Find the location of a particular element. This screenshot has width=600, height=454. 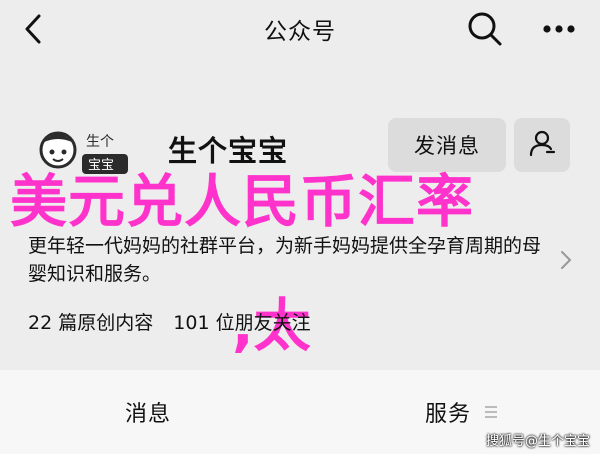

user-profile-button is located at coordinates (542, 145).